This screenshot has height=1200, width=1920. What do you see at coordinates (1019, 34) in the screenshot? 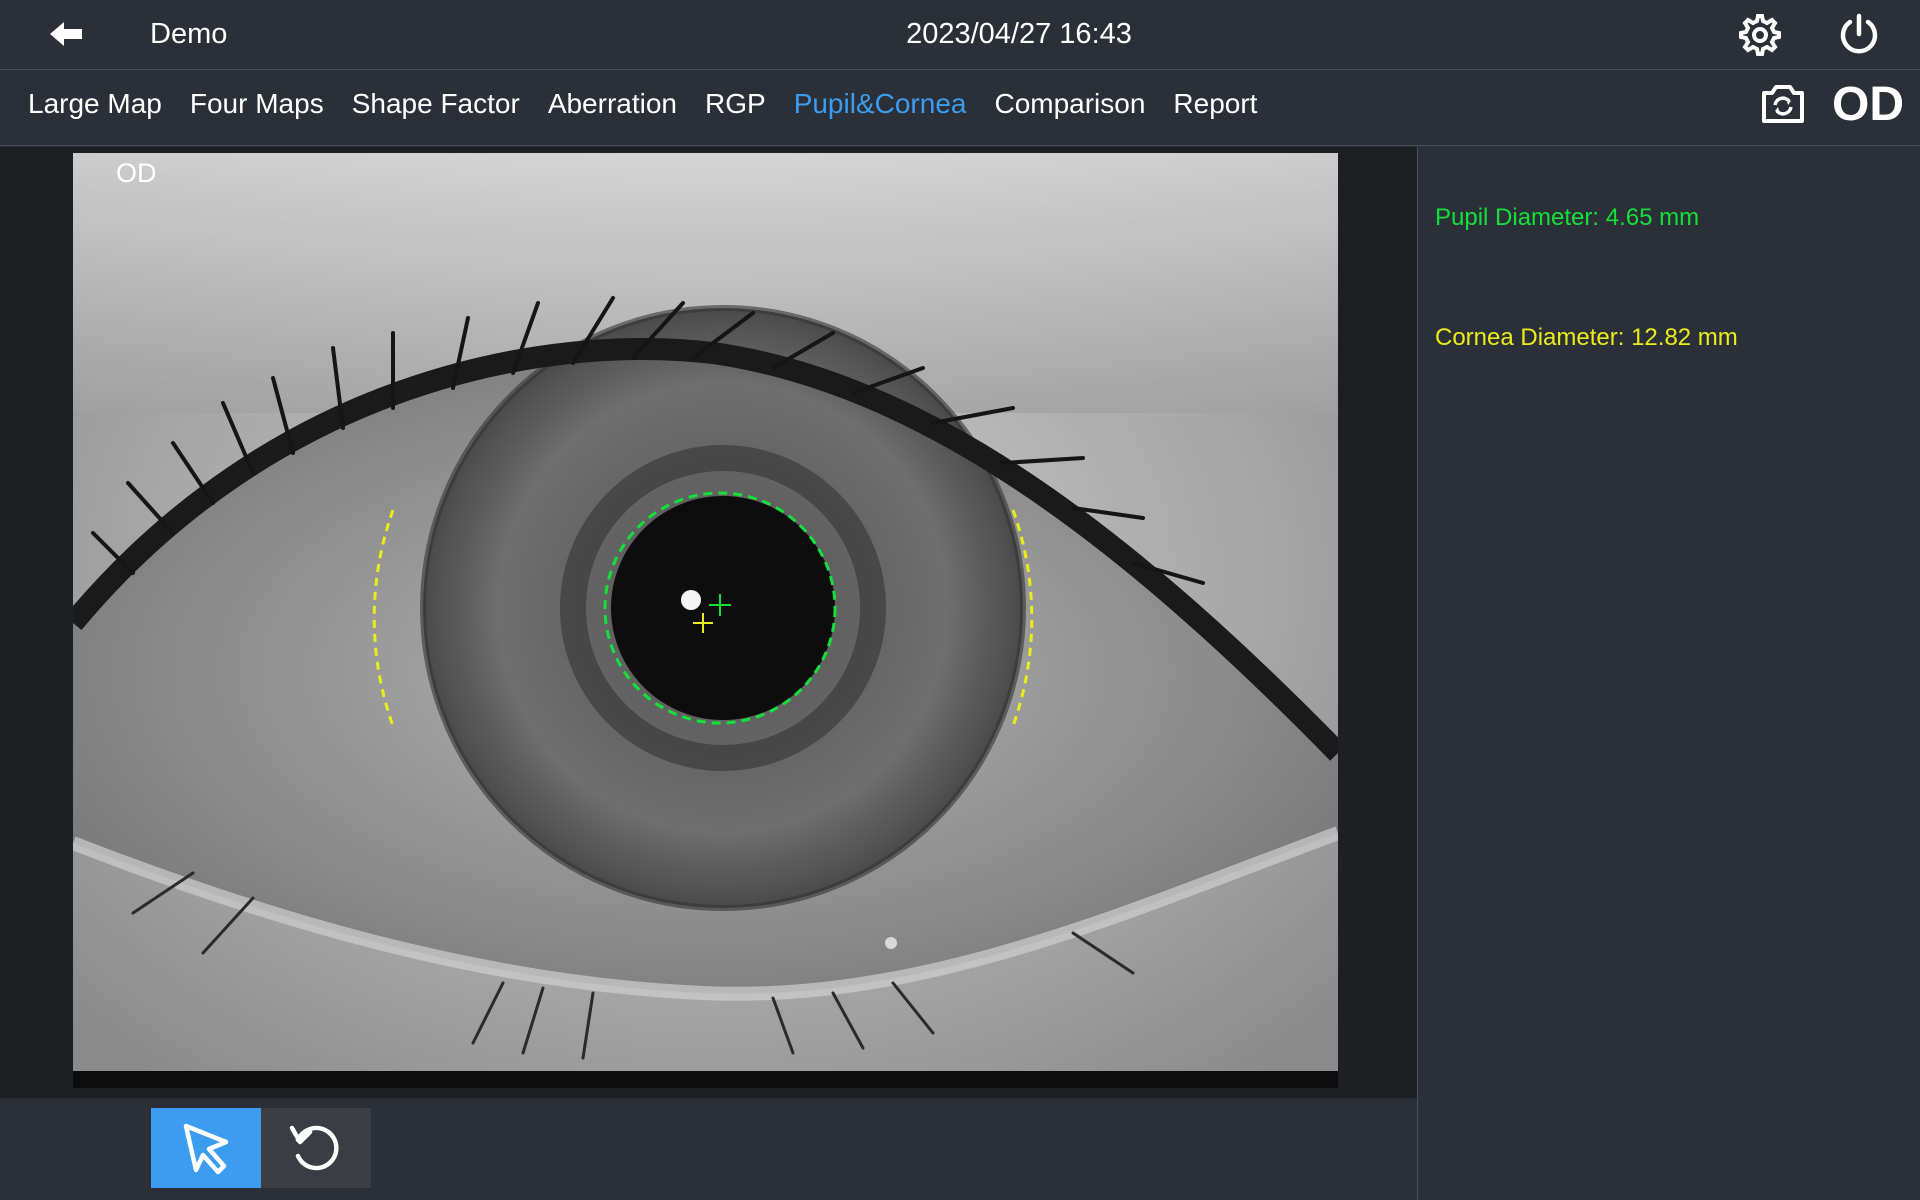
I see `datetime-display: 2023/04/27 16:43` at bounding box center [1019, 34].